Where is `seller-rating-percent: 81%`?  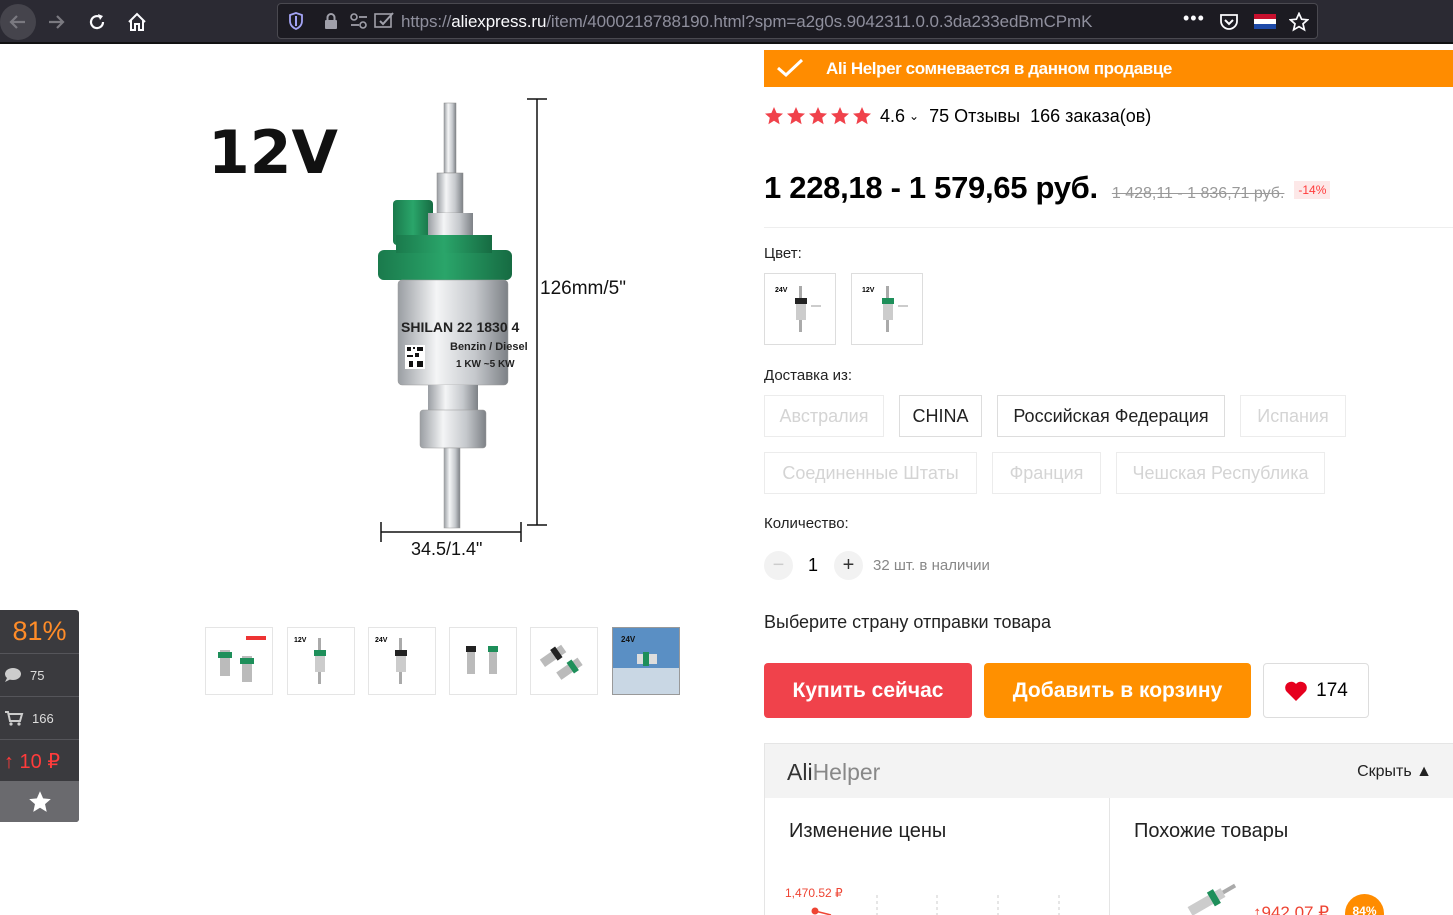 seller-rating-percent: 81% is located at coordinates (39, 631).